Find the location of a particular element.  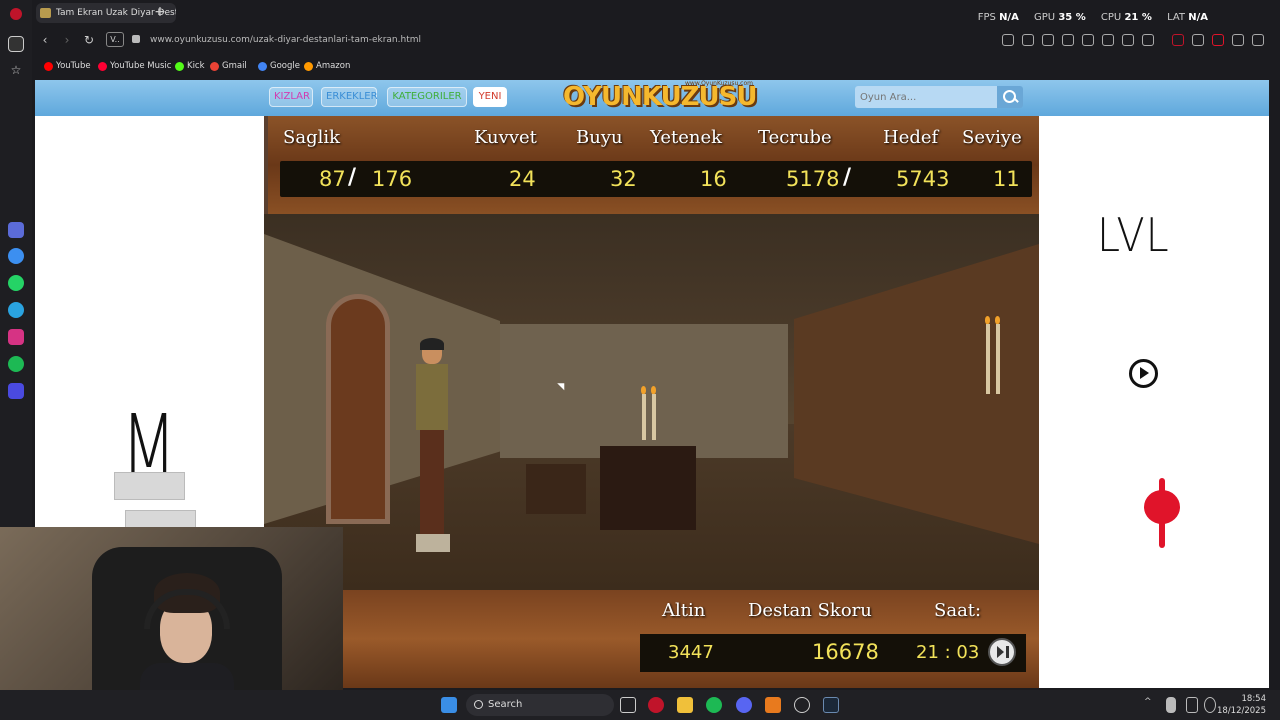

discord-icon is located at coordinates (744, 705).